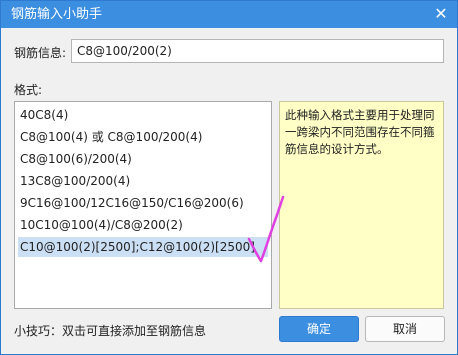  What do you see at coordinates (143, 225) in the screenshot?
I see `format-list-item: 10C10@100(4)/C8@200(2)` at bounding box center [143, 225].